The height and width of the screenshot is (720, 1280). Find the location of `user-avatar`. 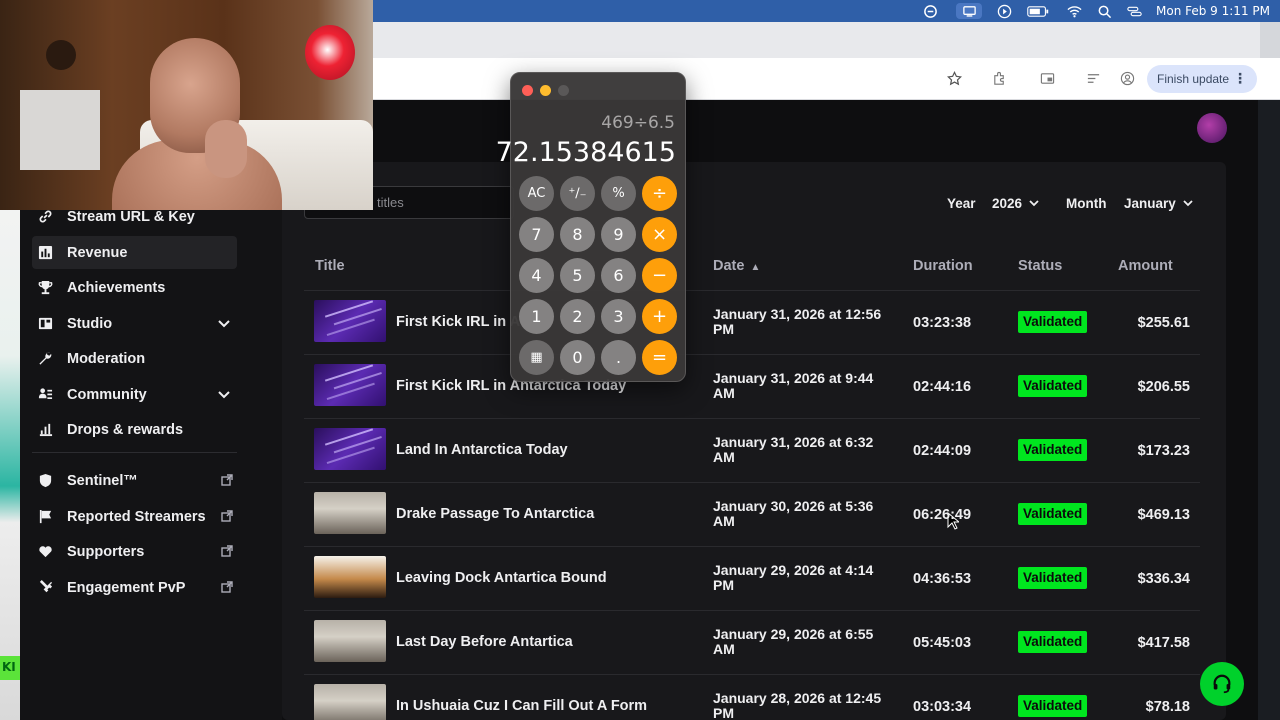

user-avatar is located at coordinates (1212, 128).